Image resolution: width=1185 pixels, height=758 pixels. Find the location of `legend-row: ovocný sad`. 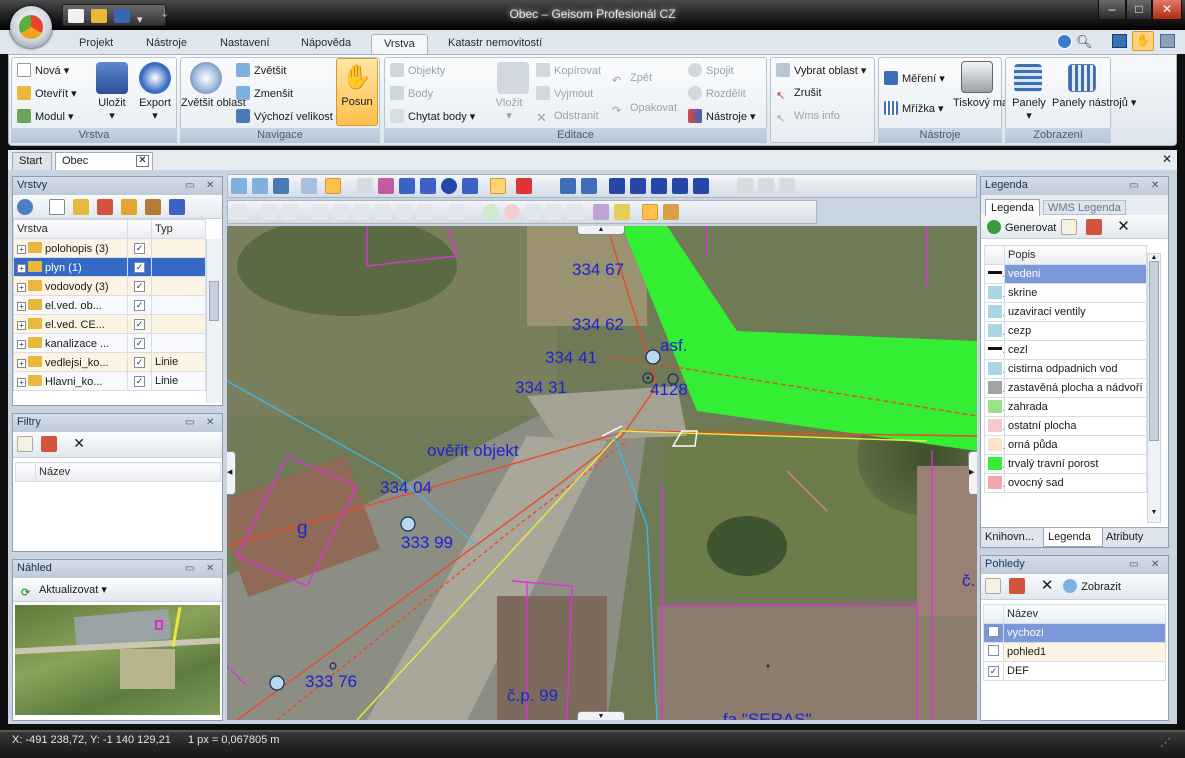

legend-row: ovocný sad is located at coordinates (1065, 483).